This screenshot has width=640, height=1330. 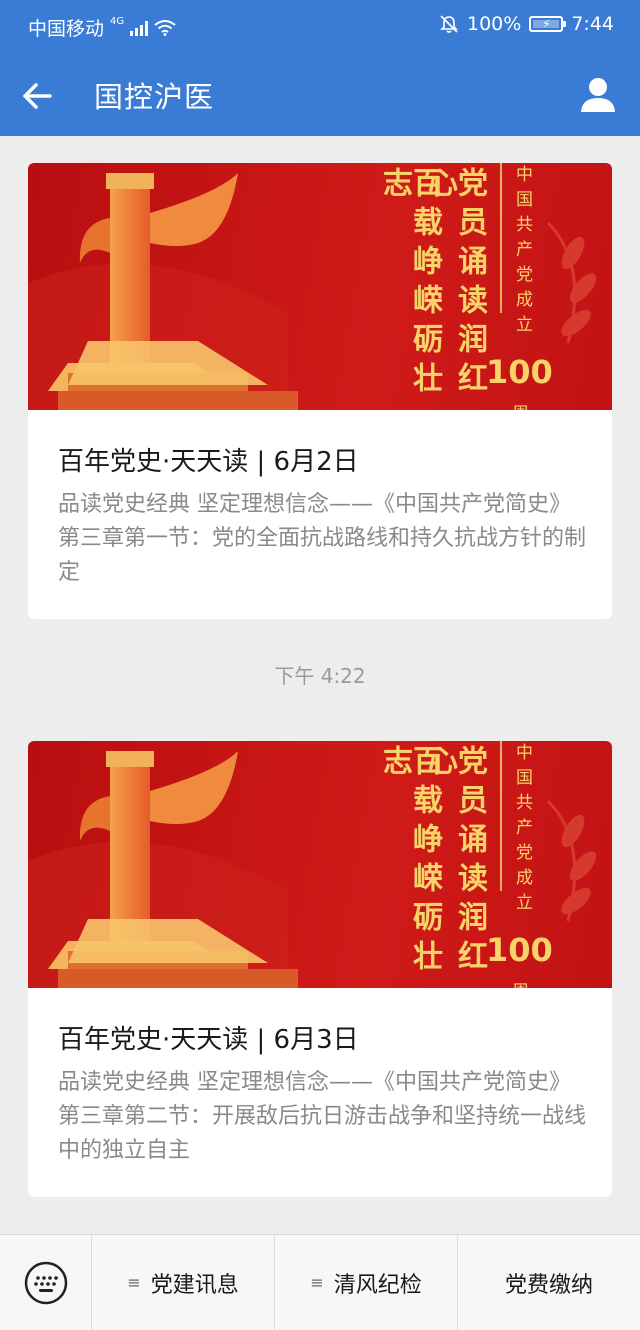 I want to click on menu-label: 党建讯息, so click(x=194, y=1285).